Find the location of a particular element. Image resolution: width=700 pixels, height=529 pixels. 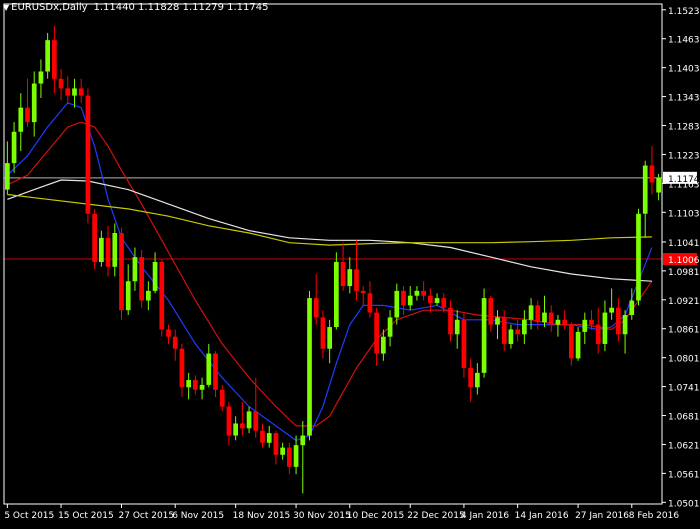

price-tag-label: 1.10061 is located at coordinates (684, 261).